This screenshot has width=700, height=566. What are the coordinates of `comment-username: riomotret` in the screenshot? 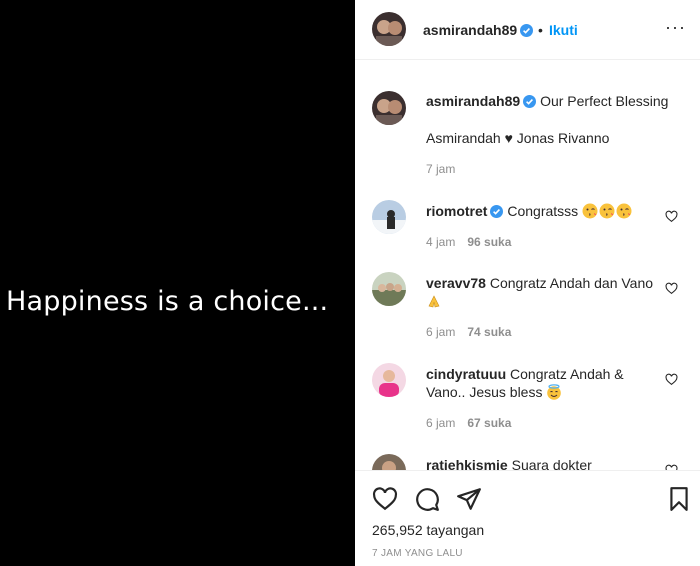 It's located at (456, 211).